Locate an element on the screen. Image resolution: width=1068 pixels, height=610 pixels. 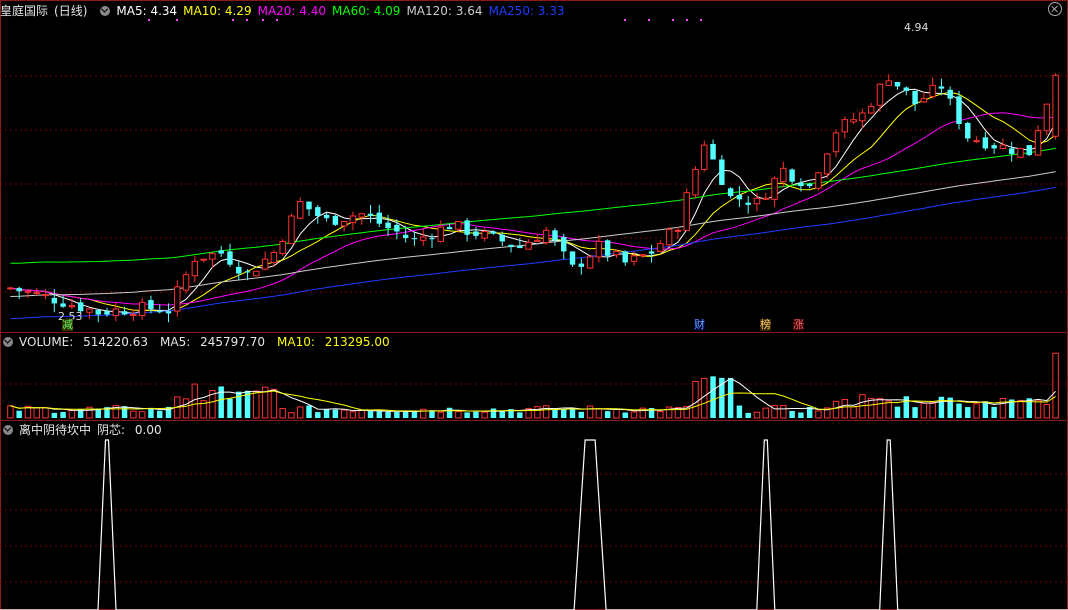
event-mark-reduce: 减 is located at coordinates (67, 325).